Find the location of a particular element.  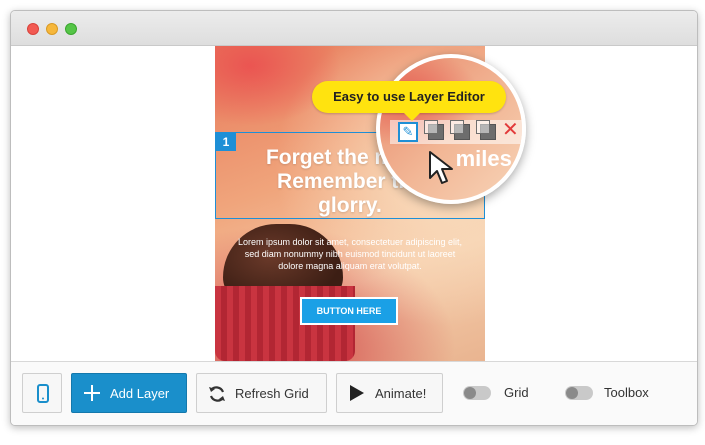

paste-icon is located at coordinates (486, 130).